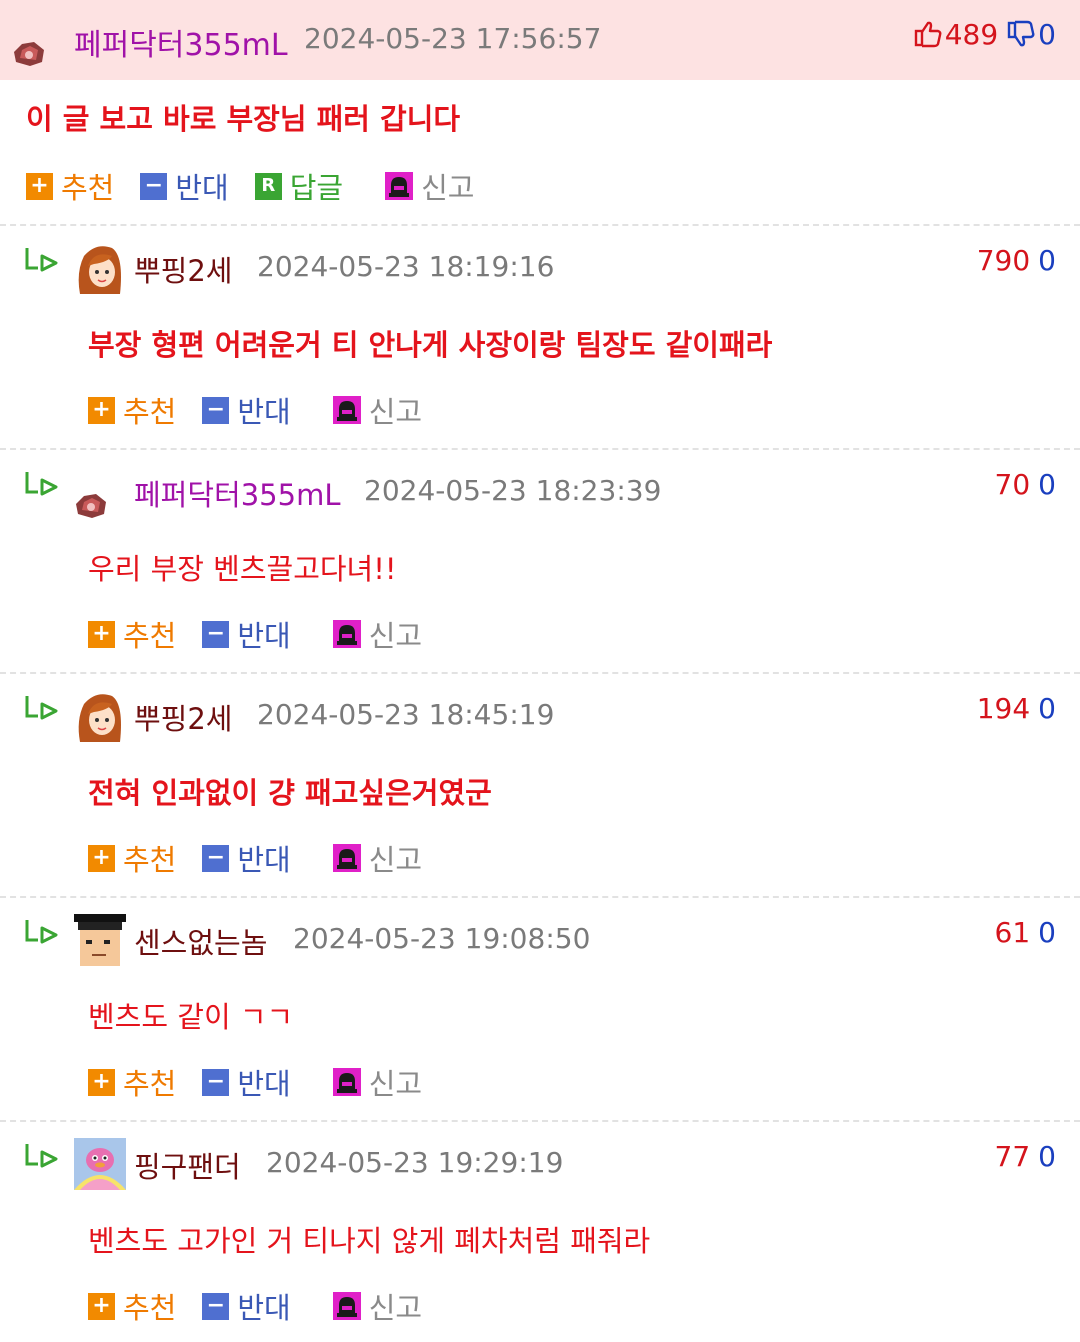 This screenshot has width=1080, height=1342. I want to click on vote-summary: 489 0, so click(984, 34).